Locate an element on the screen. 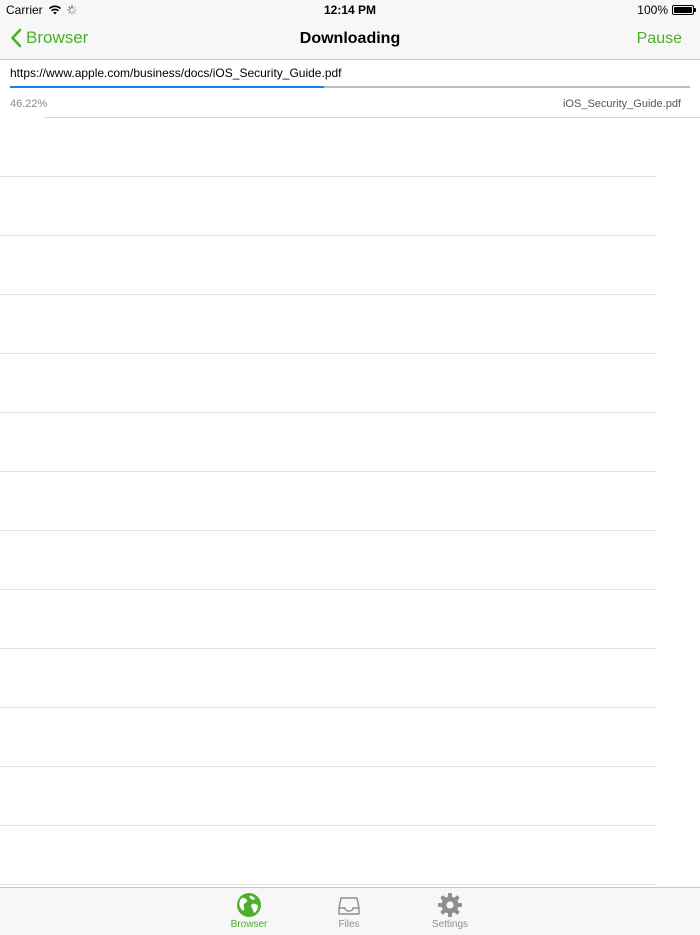  page-title: Downloading is located at coordinates (350, 38).